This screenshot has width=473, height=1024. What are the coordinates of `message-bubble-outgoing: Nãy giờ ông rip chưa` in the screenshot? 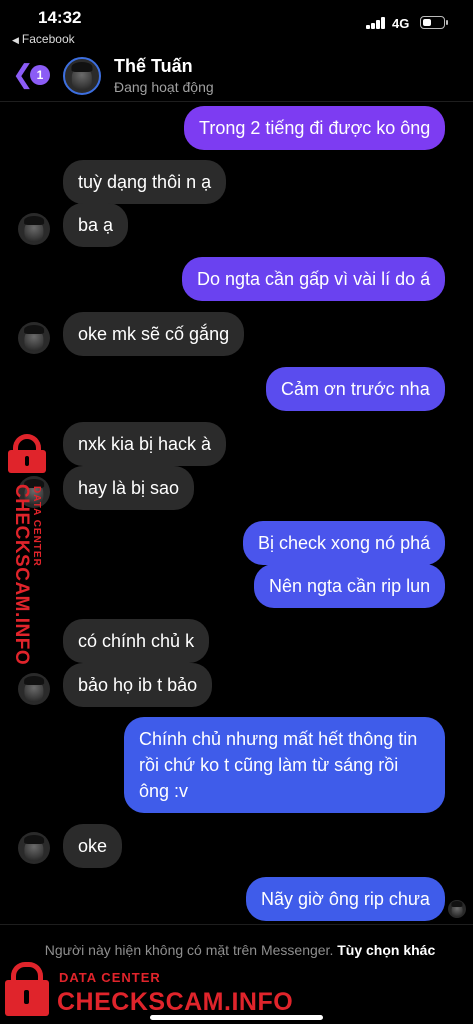 It's located at (345, 899).